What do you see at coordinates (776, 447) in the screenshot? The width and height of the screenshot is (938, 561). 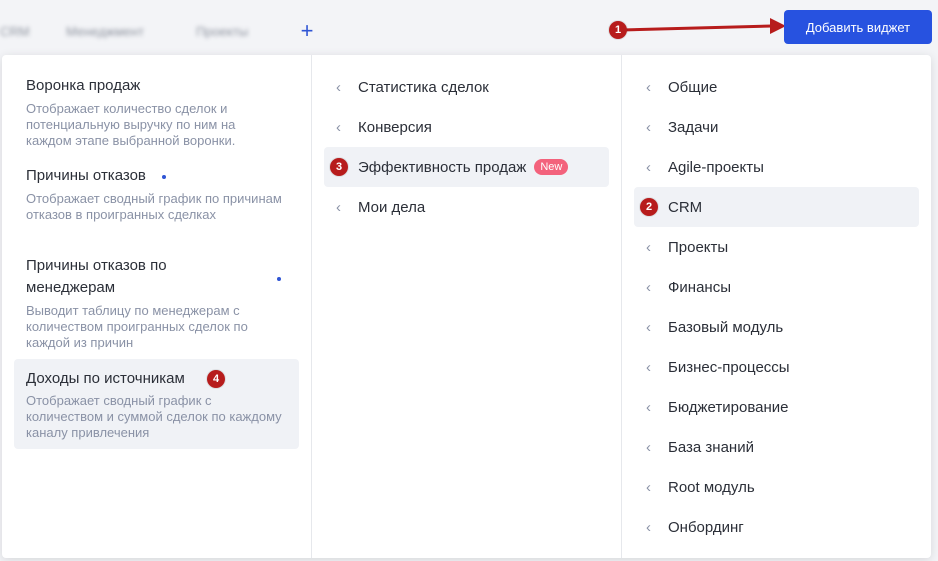 I see `category-knowledge-base: ‹ База знаний` at bounding box center [776, 447].